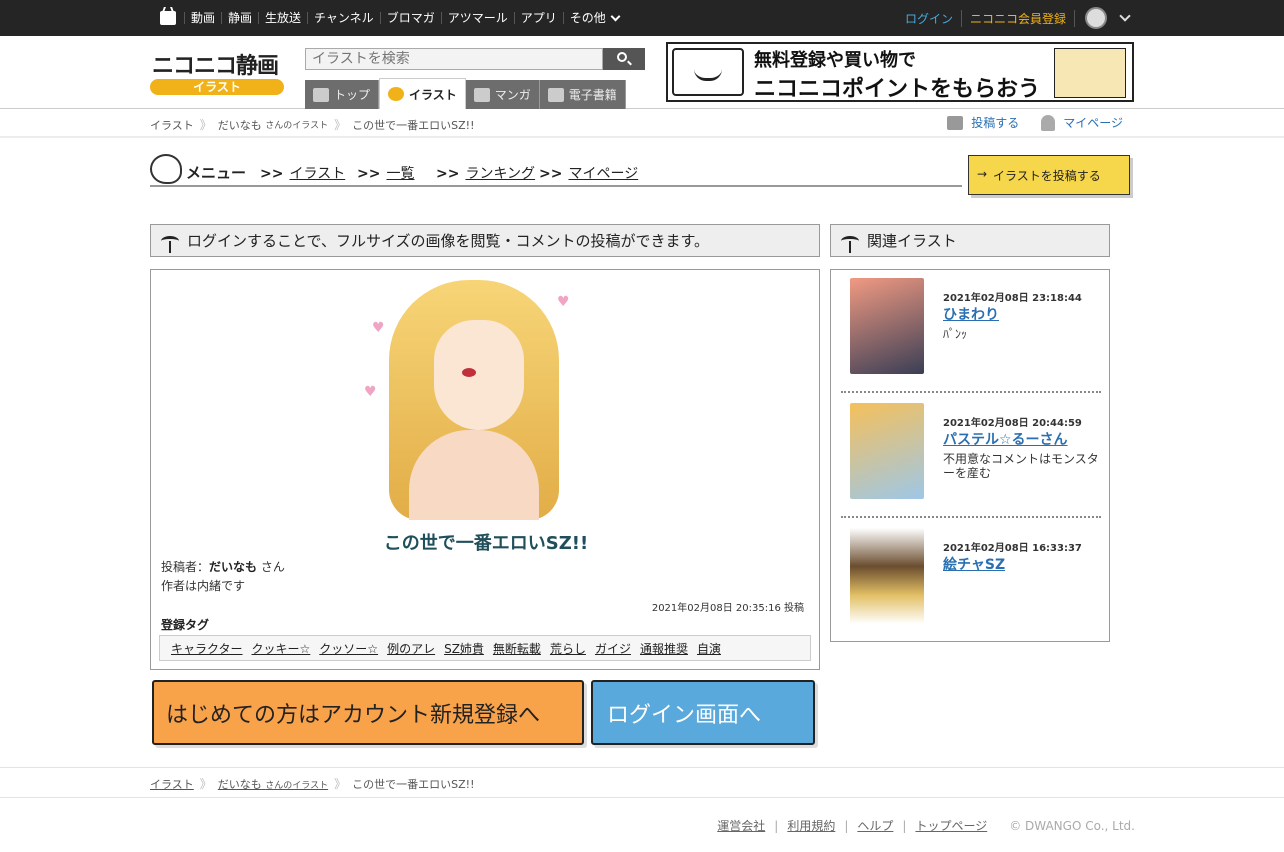 The height and width of the screenshot is (852, 1284). I want to click on footer-top-link: トップページ, so click(951, 825).